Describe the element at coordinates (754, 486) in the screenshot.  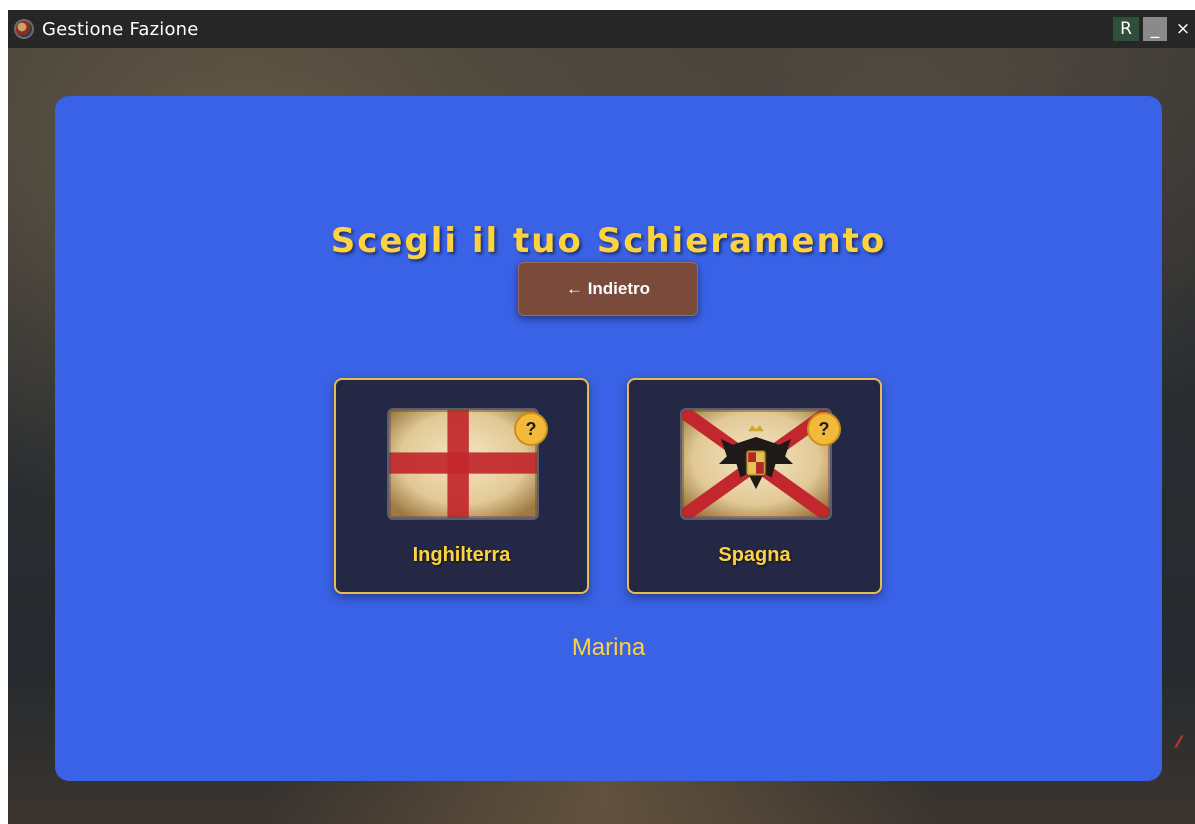
I see `faction-card-spagna: ? Spagna` at that location.